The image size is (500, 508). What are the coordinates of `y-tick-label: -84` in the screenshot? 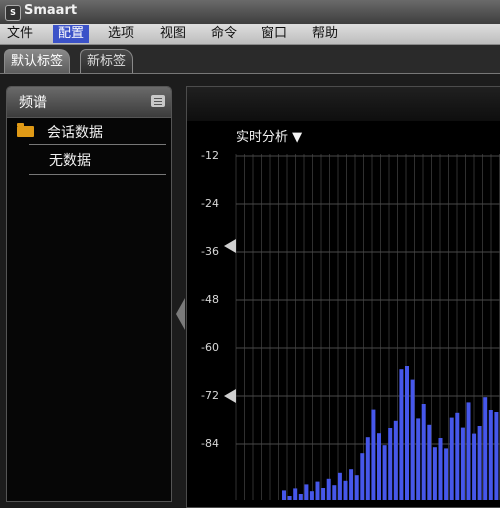 It's located at (210, 443).